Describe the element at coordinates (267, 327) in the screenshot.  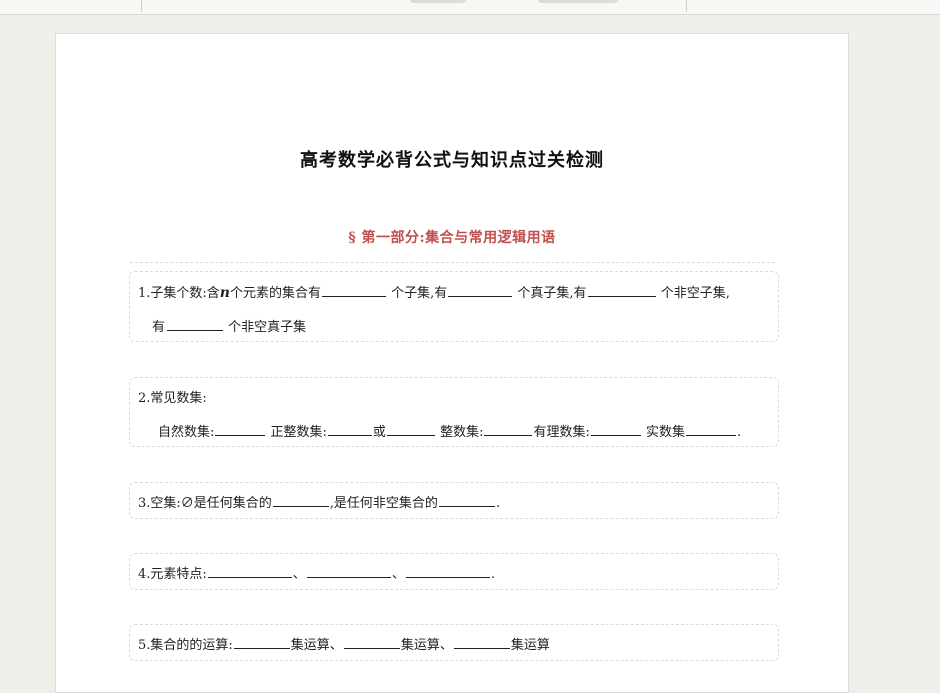
I see `q1-text-6: 个非空真子集` at that location.